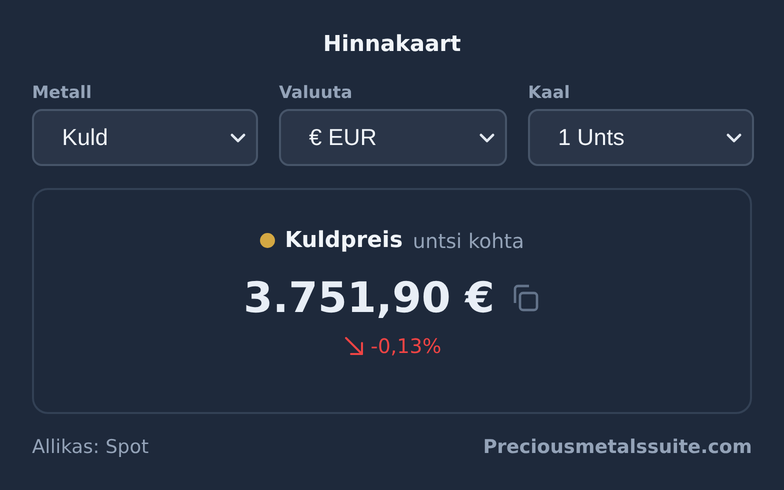 This screenshot has width=784, height=490. Describe the element at coordinates (468, 240) in the screenshot. I see `unit-label: untsi kohta` at that location.